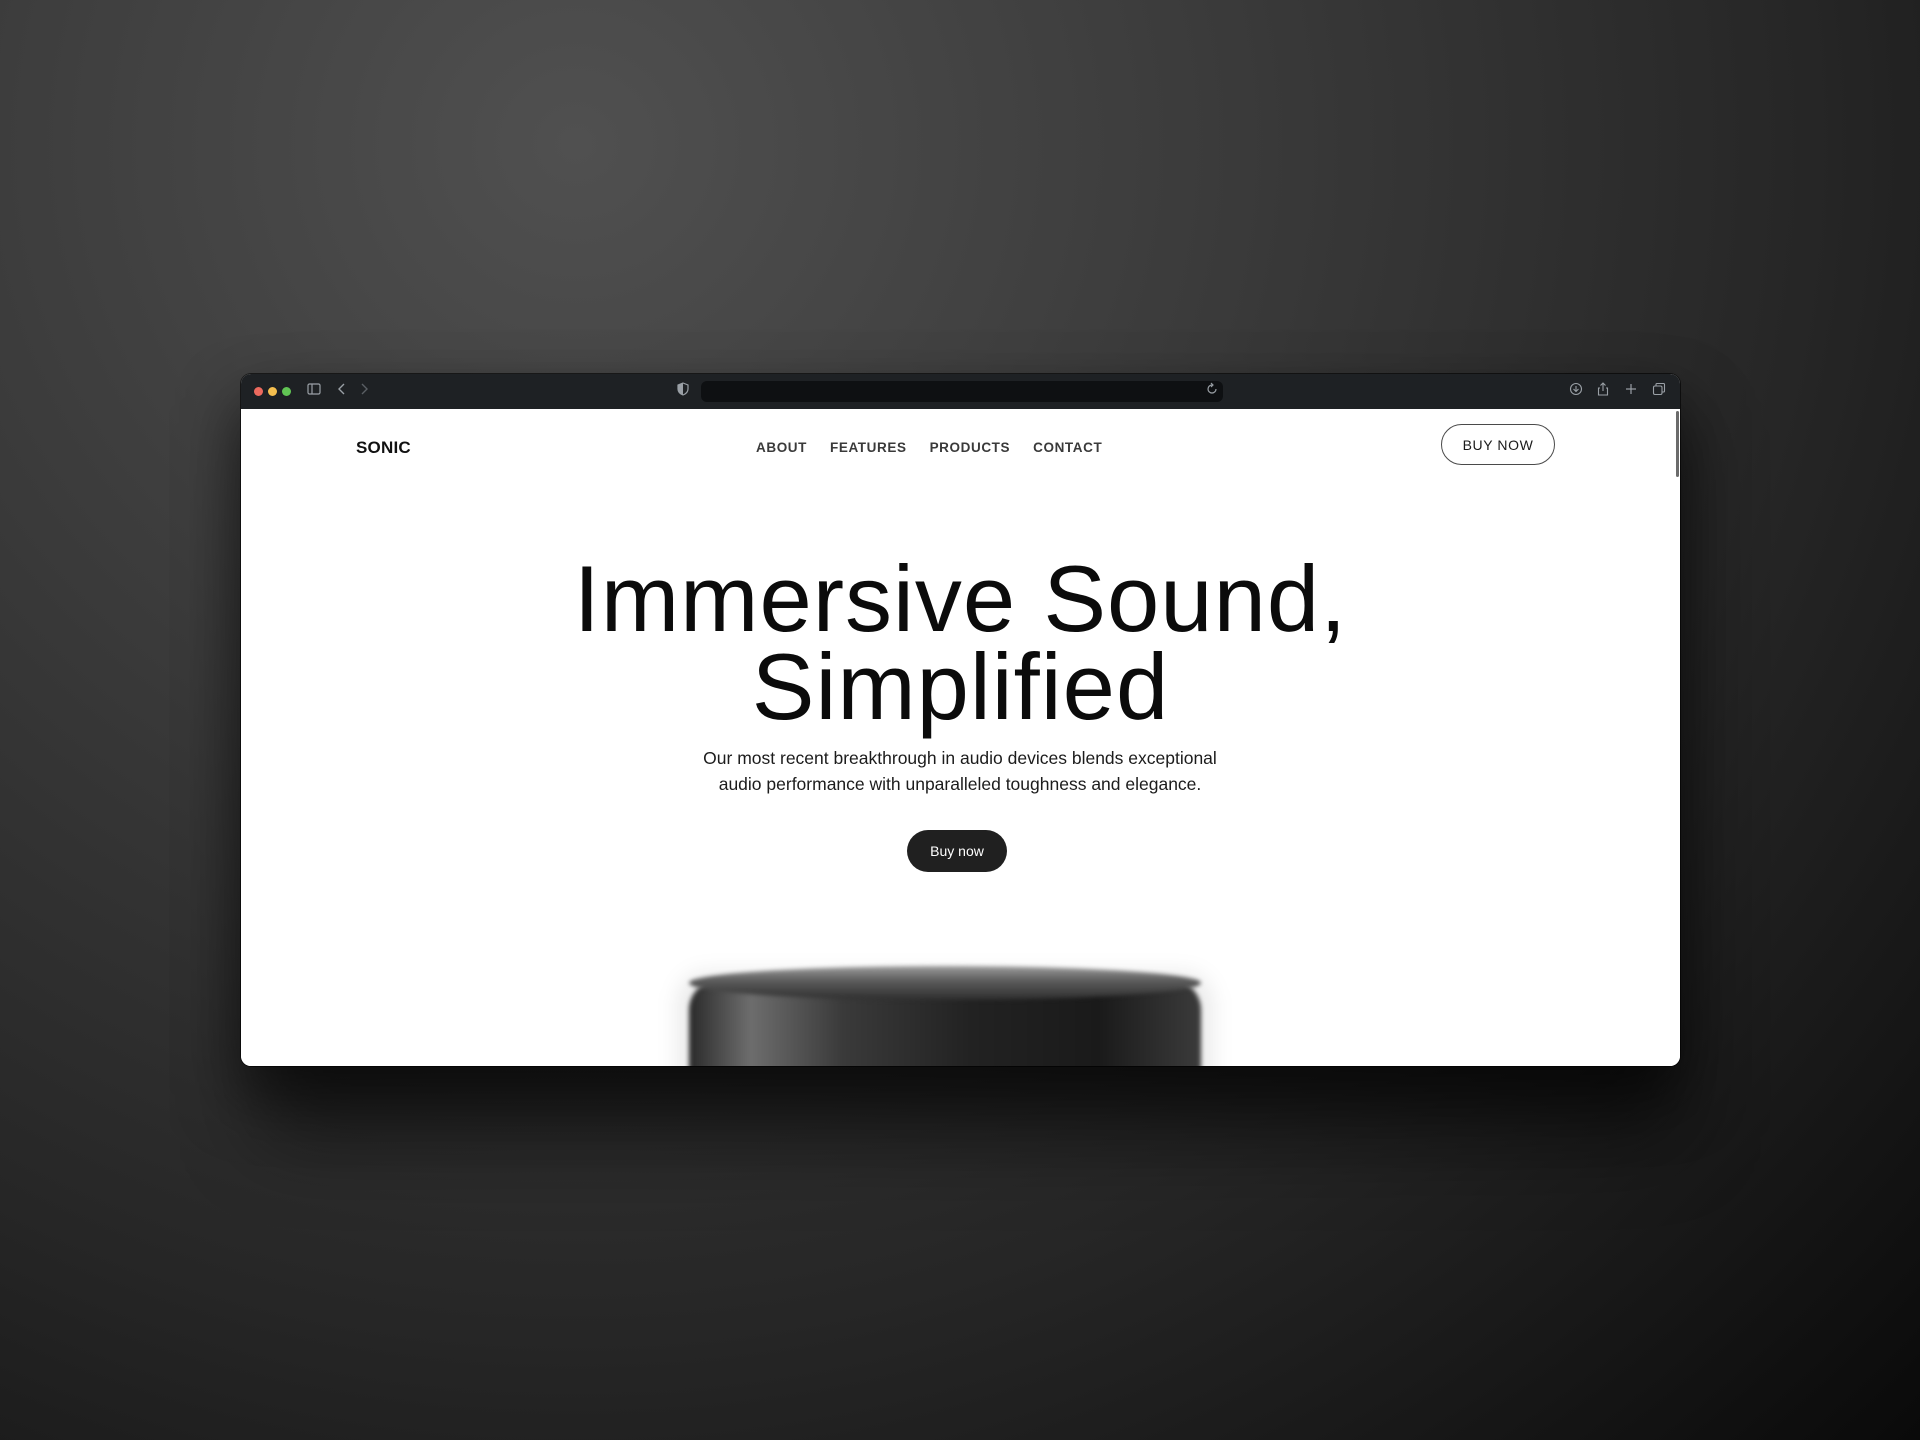  Describe the element at coordinates (970, 447) in the screenshot. I see `nav-link-products: PRODUCTS` at that location.